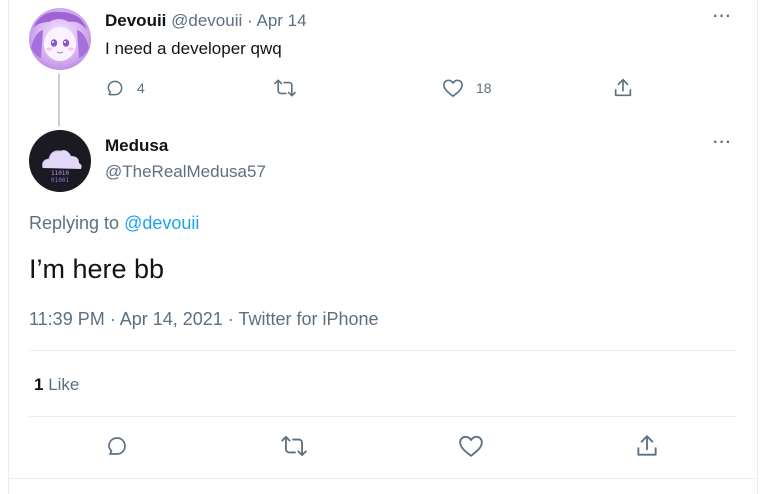 The height and width of the screenshot is (494, 774). I want to click on parent-reply-button: 4, so click(125, 88).